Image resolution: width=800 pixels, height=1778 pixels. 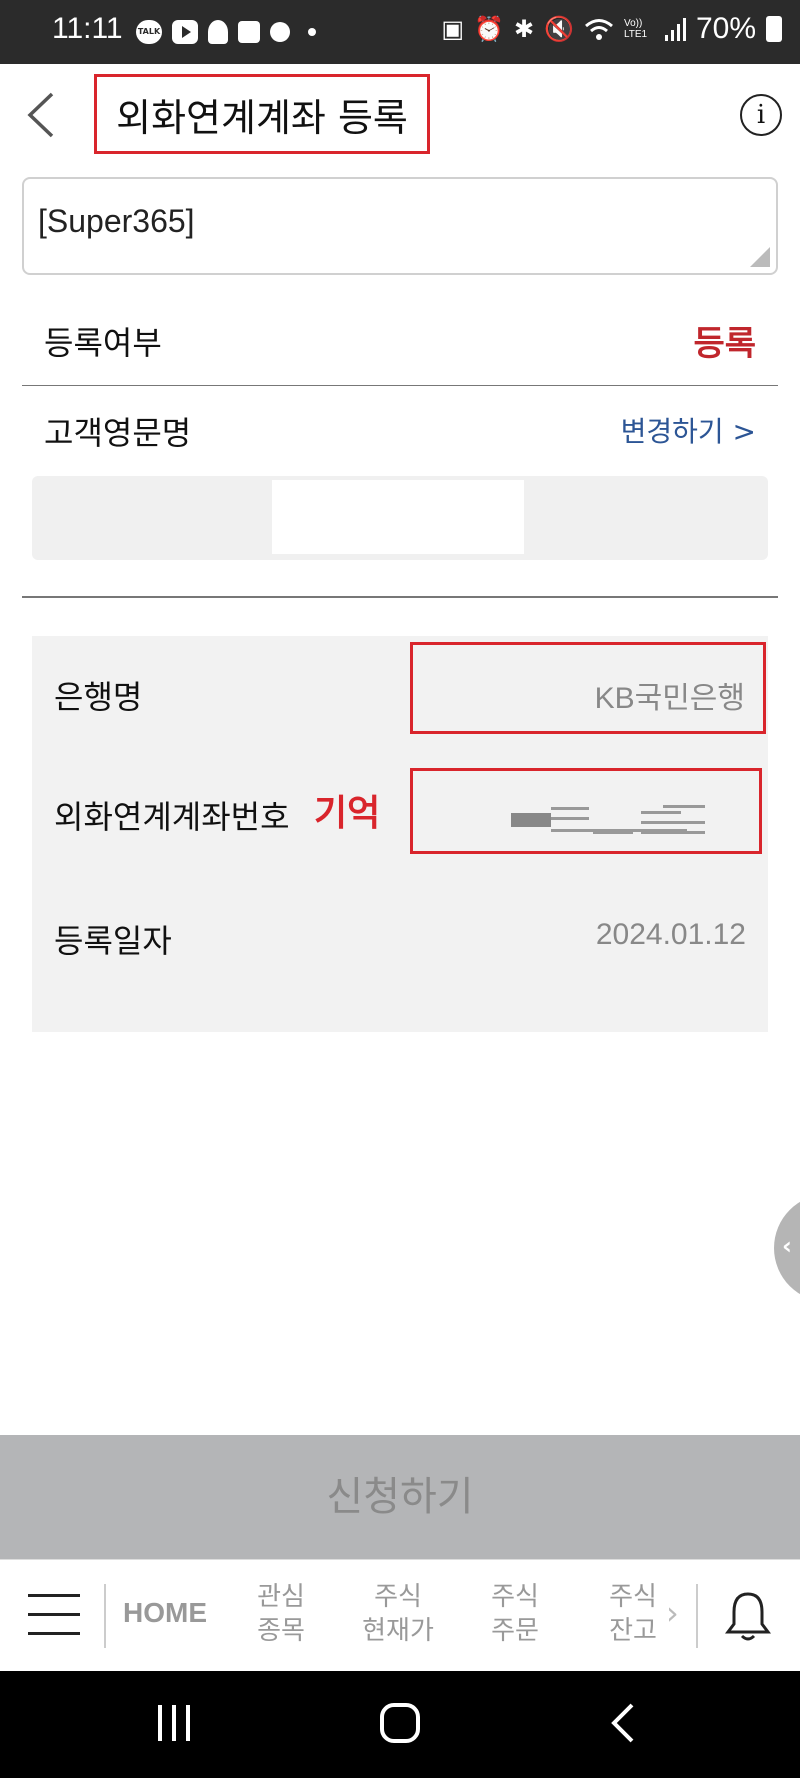 I want to click on nav-stock-price: 주식 현재가, so click(x=398, y=1614).